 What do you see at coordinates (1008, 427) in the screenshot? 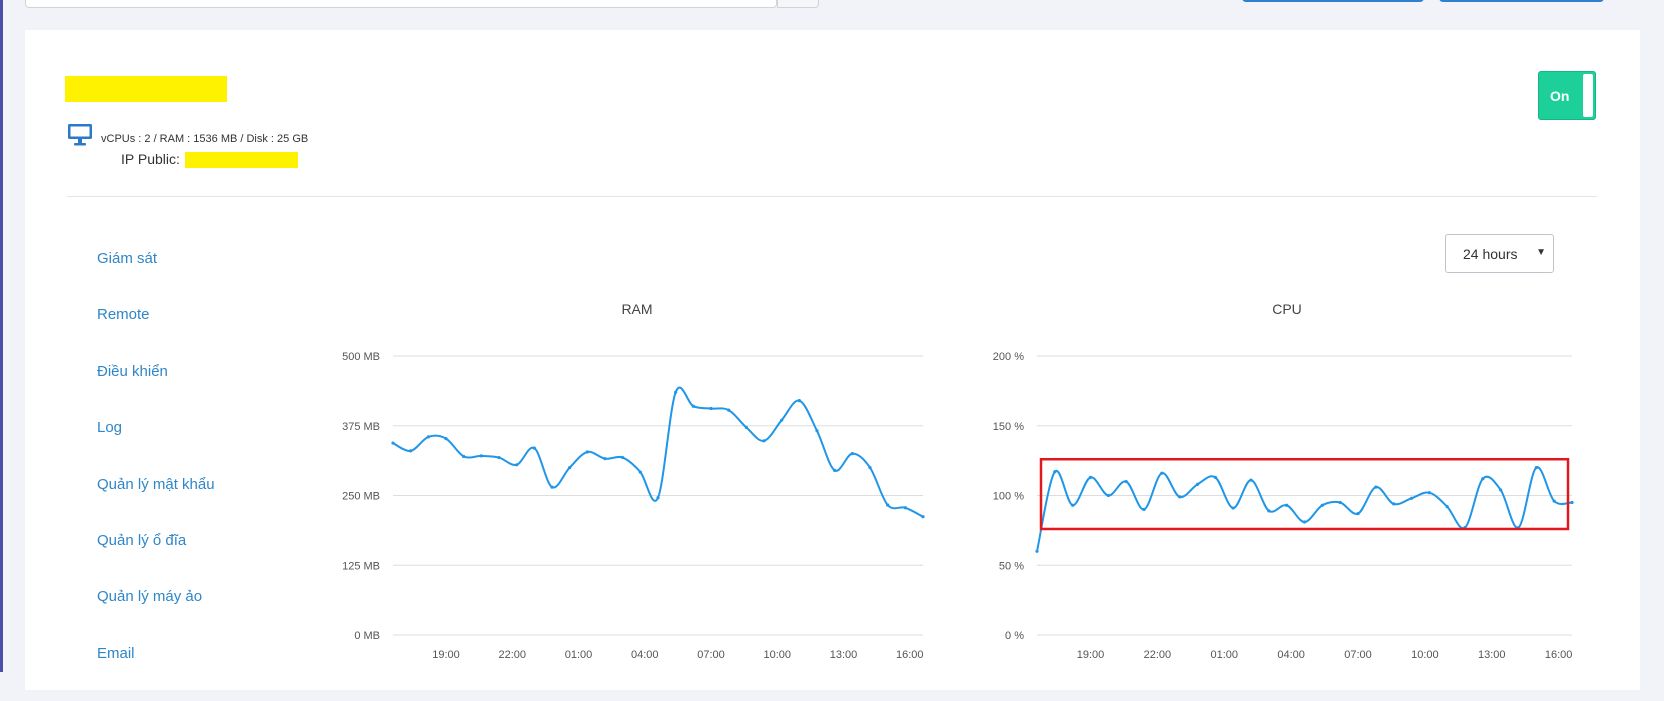
I see `cpu-y-tick-label: 150 %` at bounding box center [1008, 427].